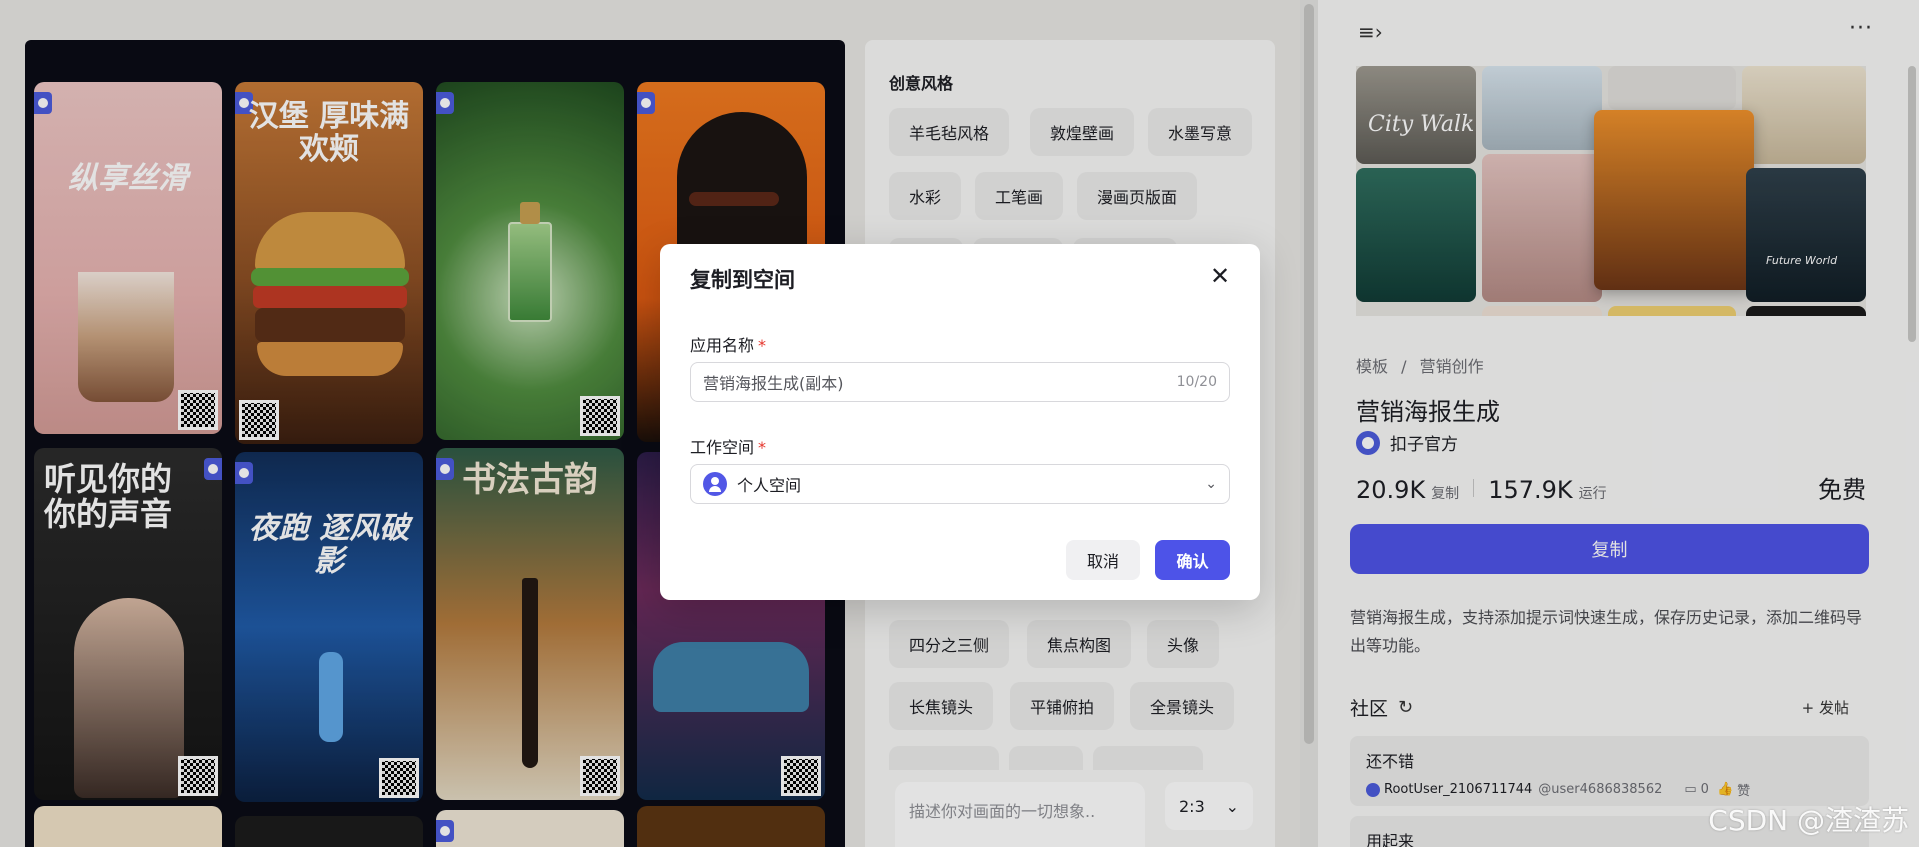 This screenshot has height=847, width=1919. What do you see at coordinates (1211, 484) in the screenshot?
I see `chevron-down-icon: ⌄` at bounding box center [1211, 484].